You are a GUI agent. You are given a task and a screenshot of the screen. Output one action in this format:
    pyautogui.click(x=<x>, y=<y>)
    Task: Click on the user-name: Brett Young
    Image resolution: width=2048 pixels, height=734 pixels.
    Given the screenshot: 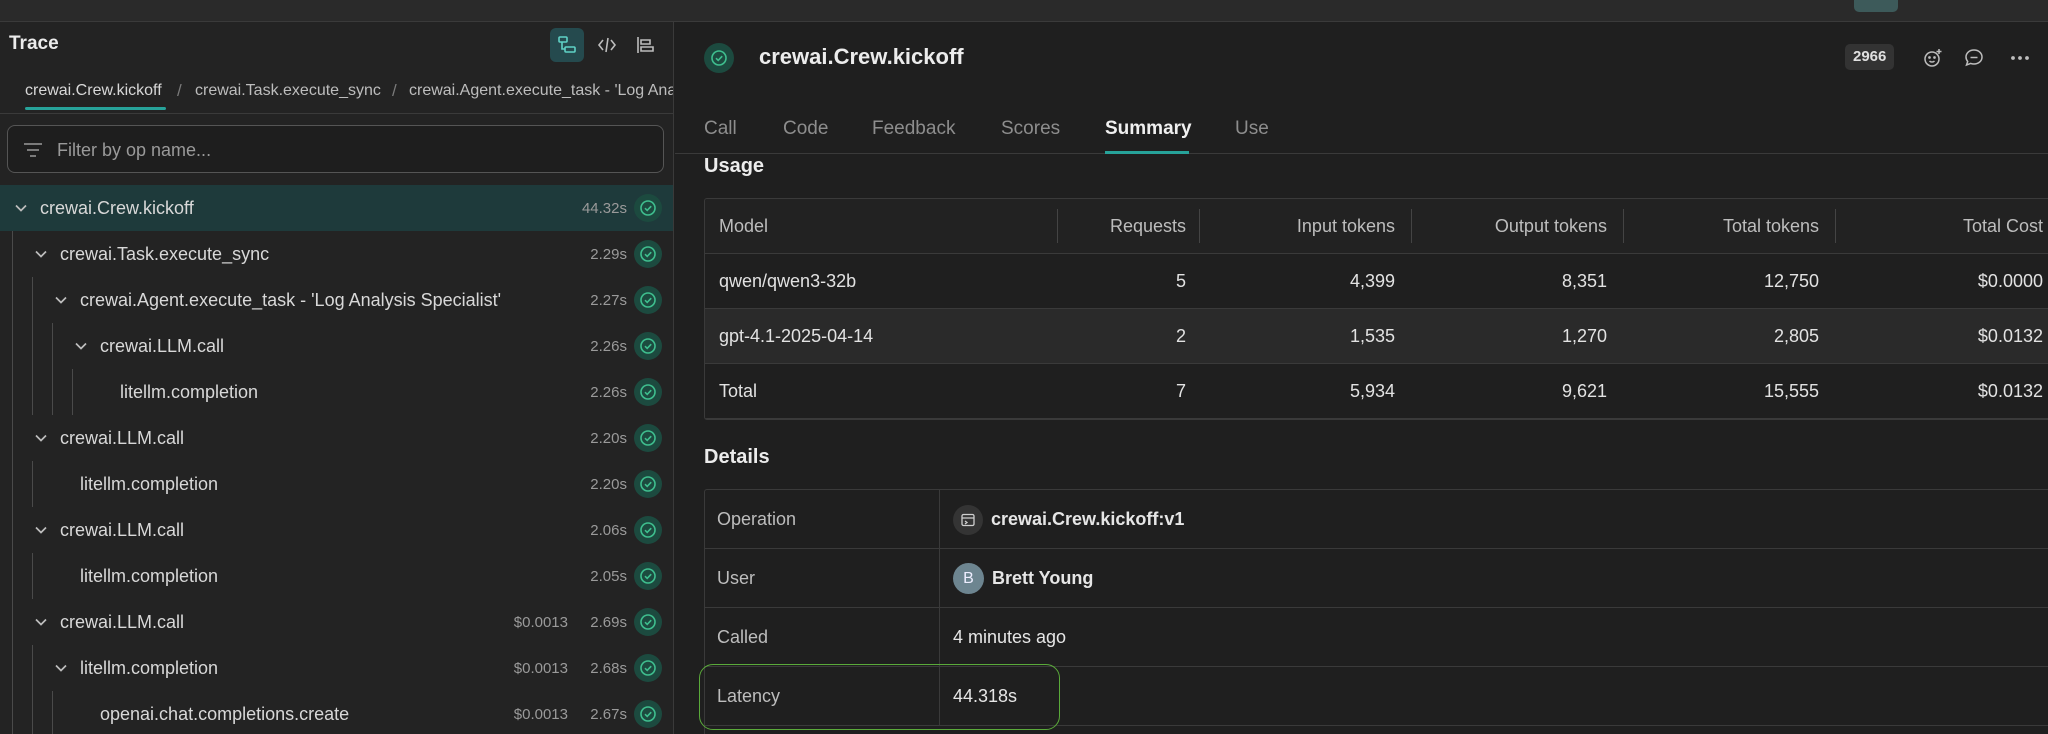 What is the action you would take?
    pyautogui.click(x=1042, y=578)
    